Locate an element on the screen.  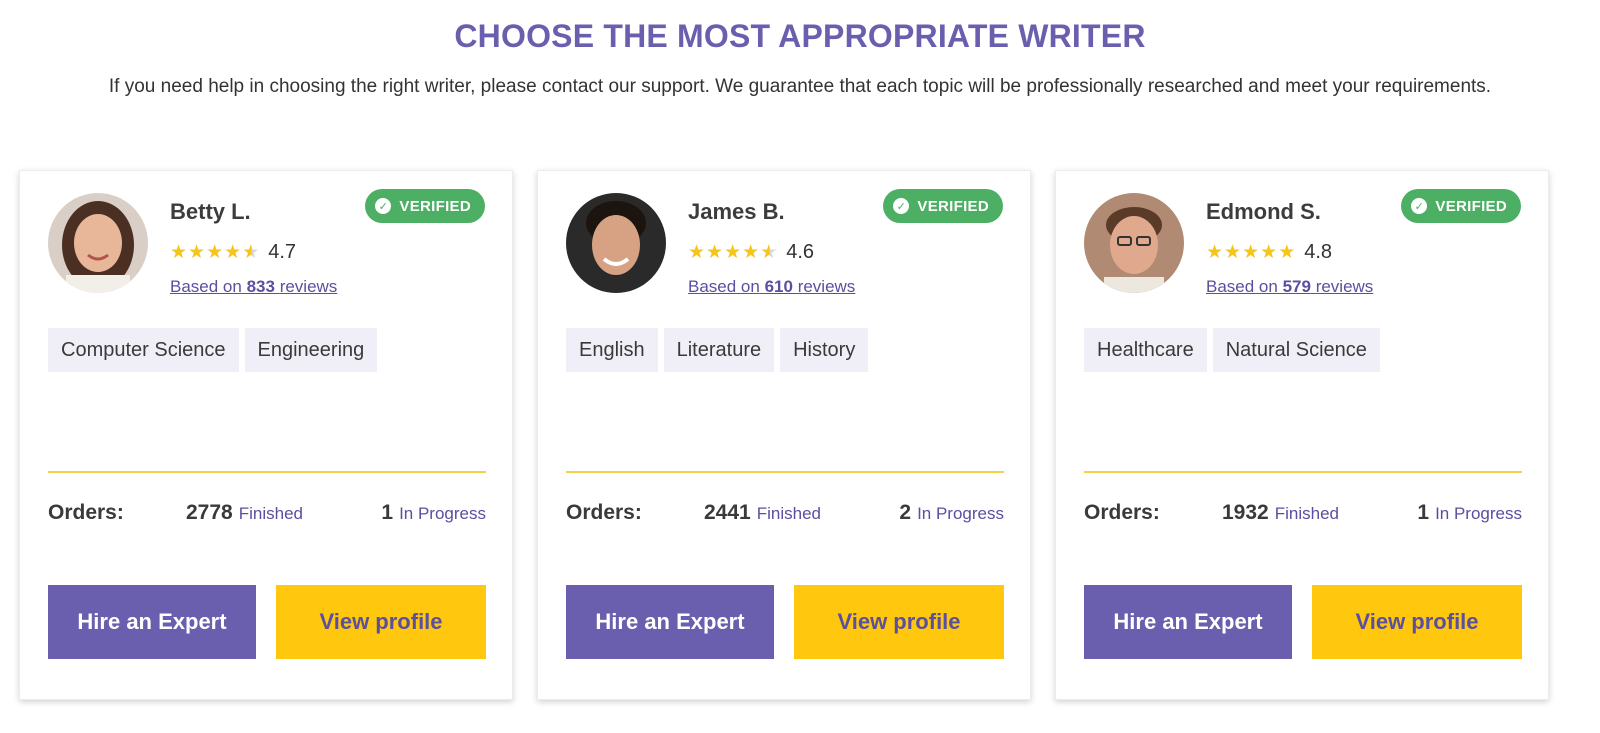
orders-row: Orders: 2778 Finished 1 In Progress is located at coordinates (267, 516).